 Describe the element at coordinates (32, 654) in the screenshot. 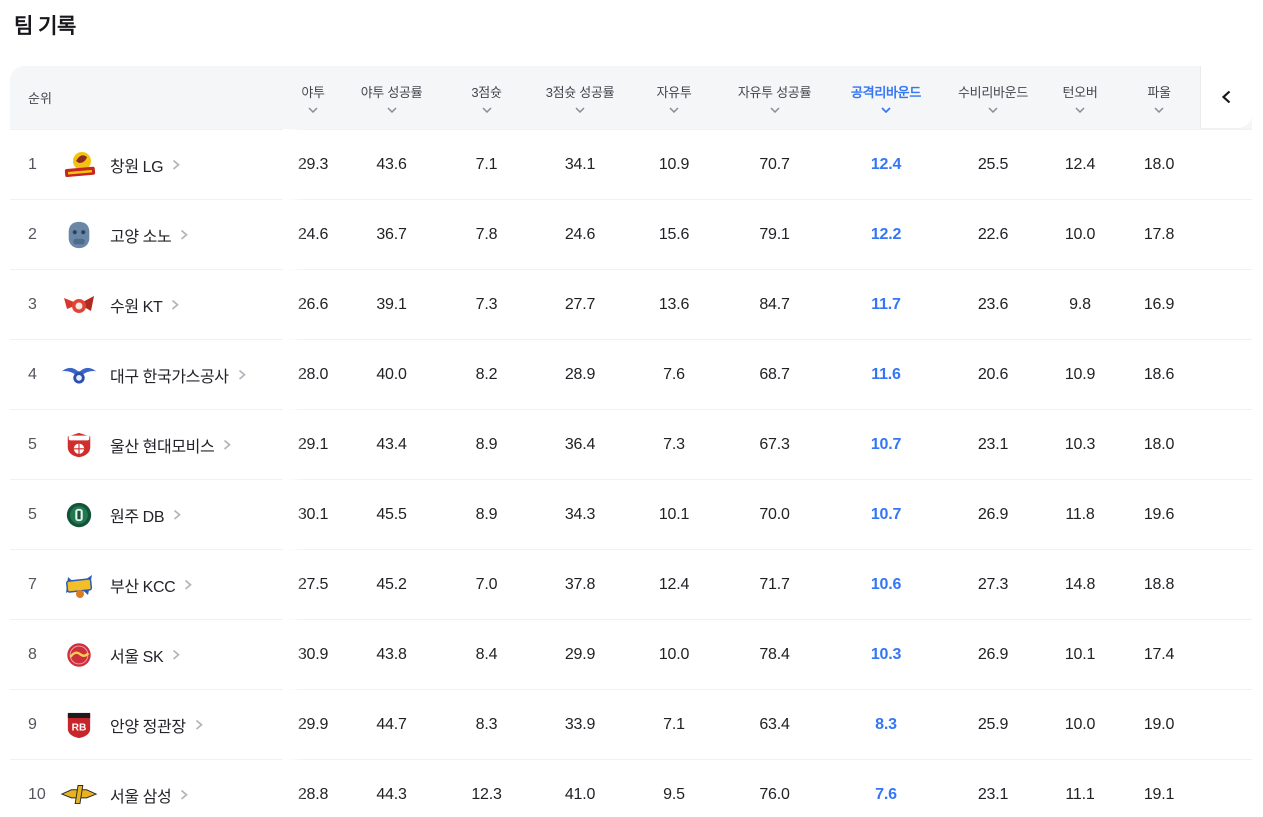

I see `rank-cell: 8` at that location.